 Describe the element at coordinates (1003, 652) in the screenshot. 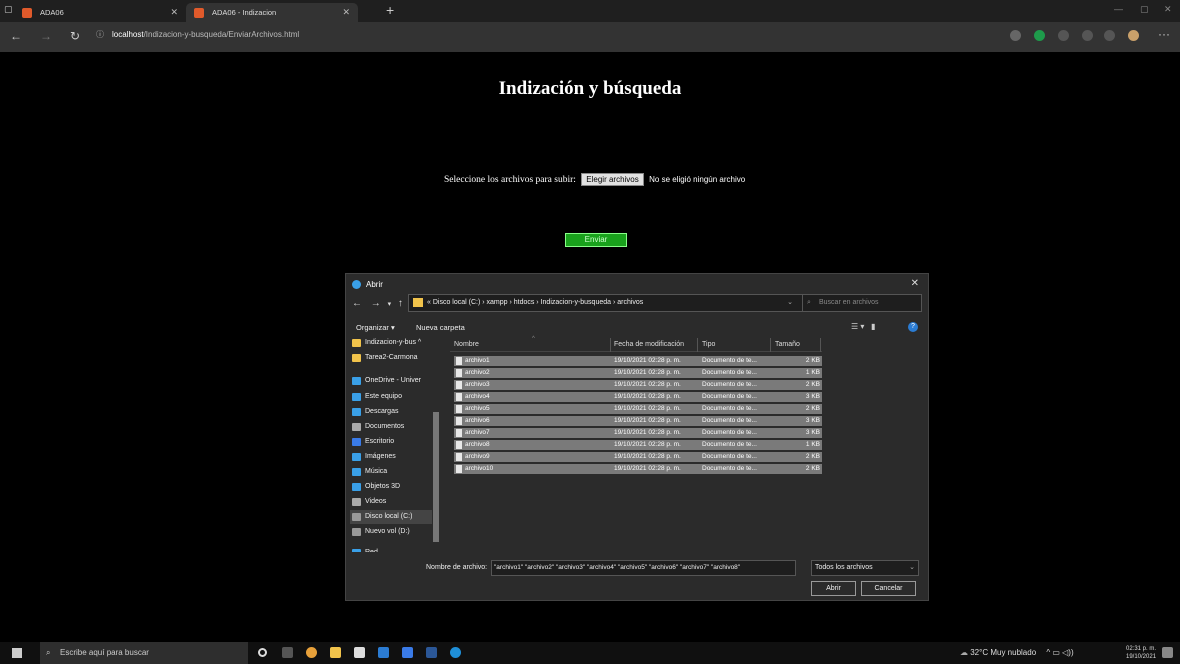

I see `weather-text: 32°C Muy nublado` at that location.